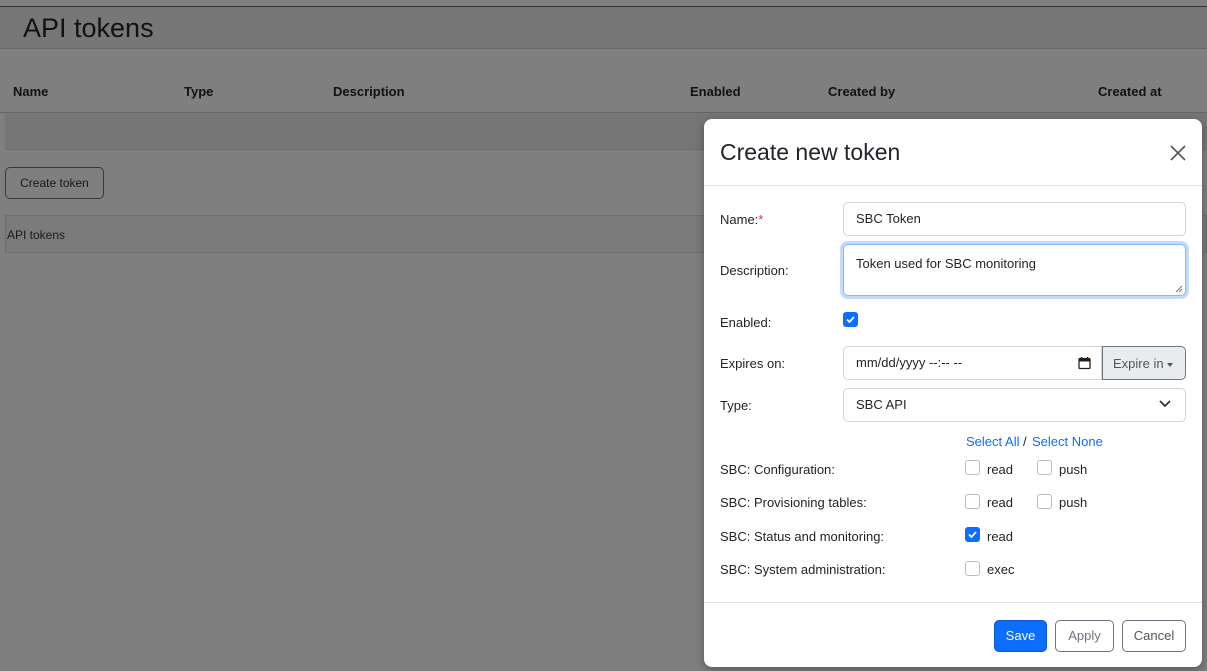  Describe the element at coordinates (909, 362) in the screenshot. I see `expires-placeholder: mm/dd/yyyy --:-- --` at that location.